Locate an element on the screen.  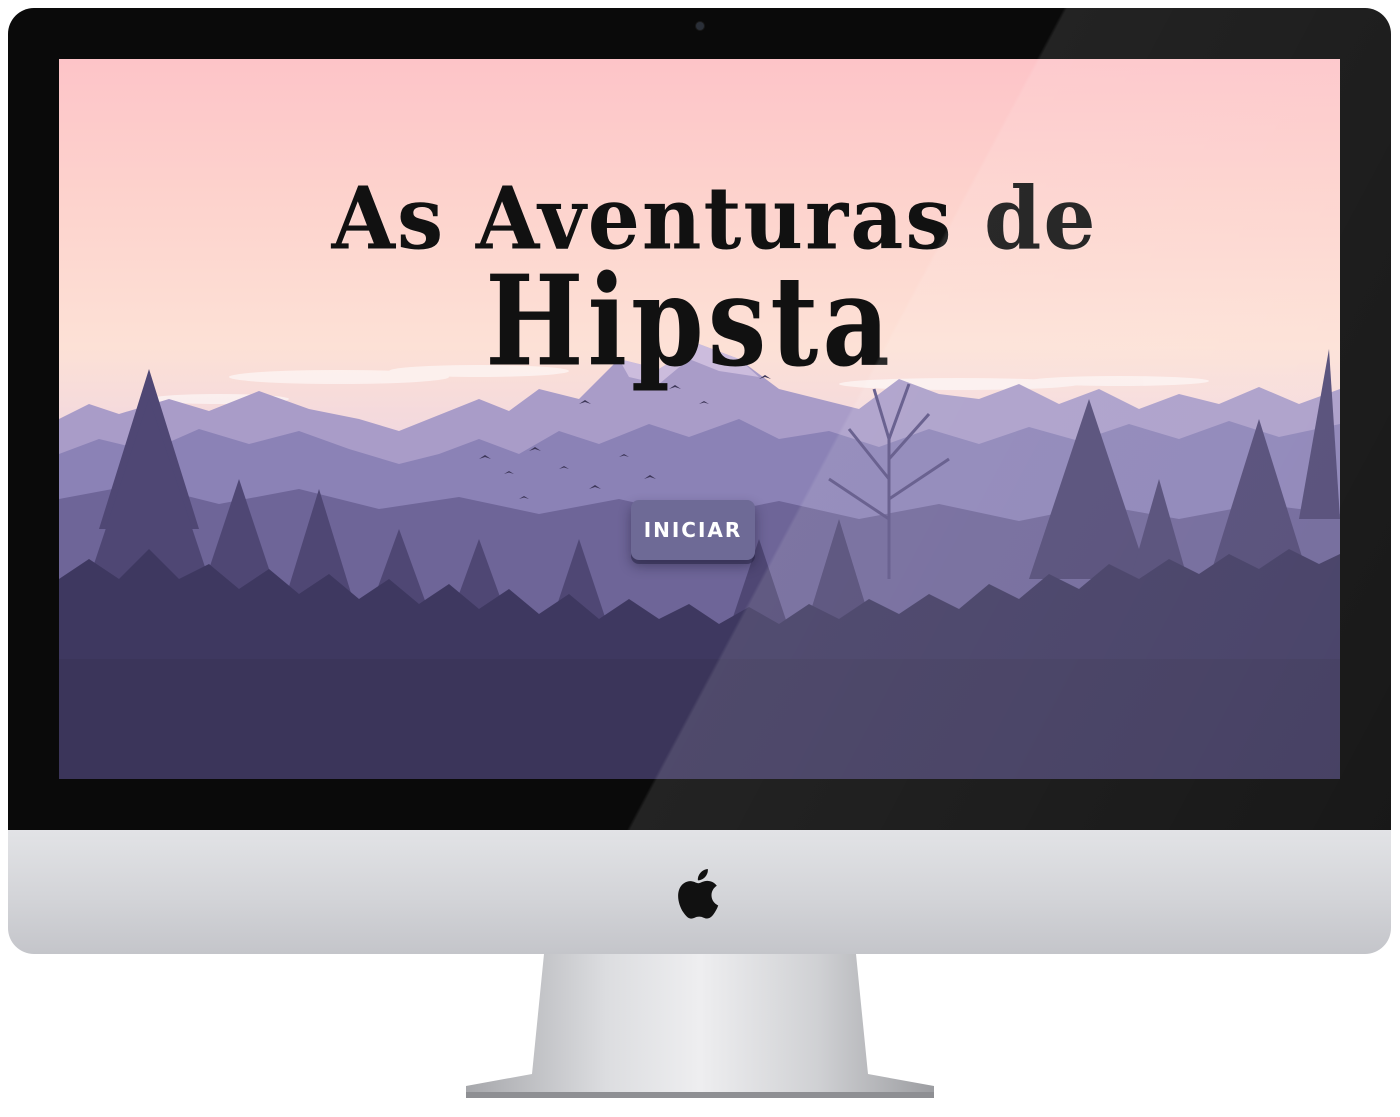
camera-icon is located at coordinates (700, 26).